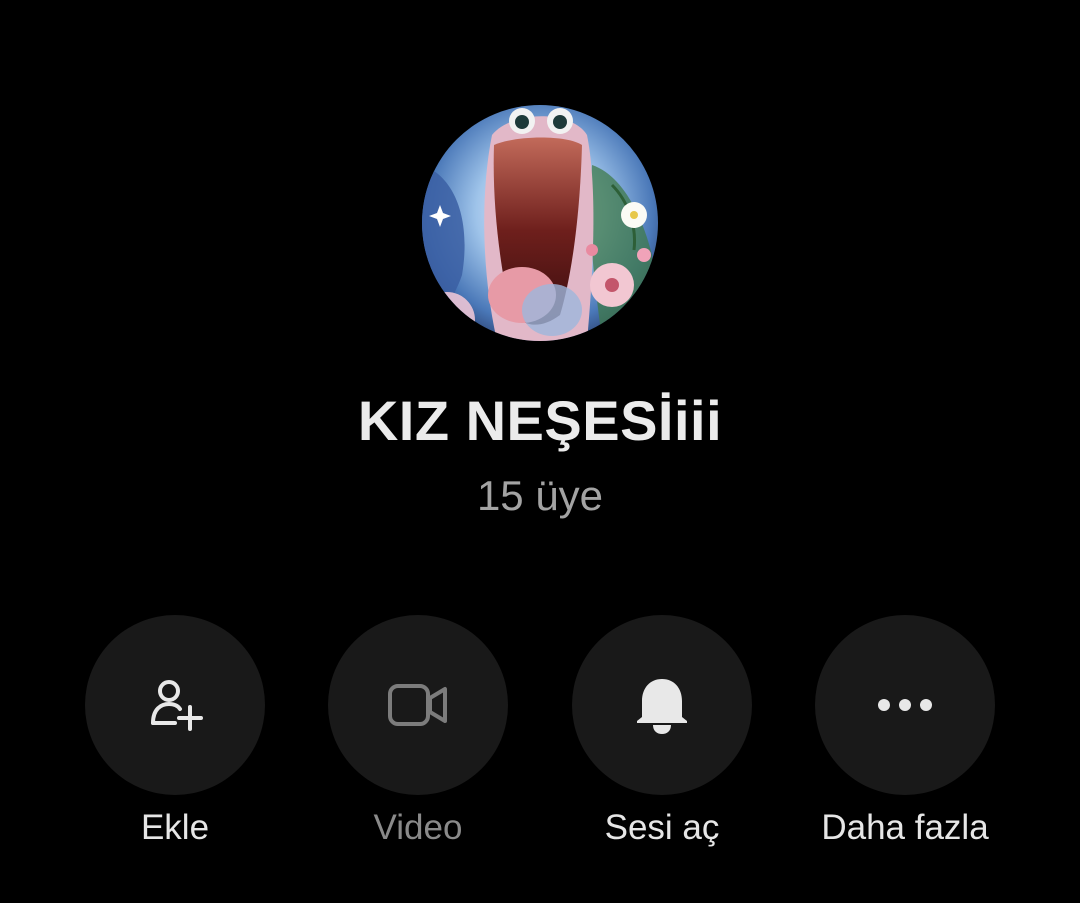 The image size is (1080, 903). I want to click on add-person-icon, so click(177, 705).